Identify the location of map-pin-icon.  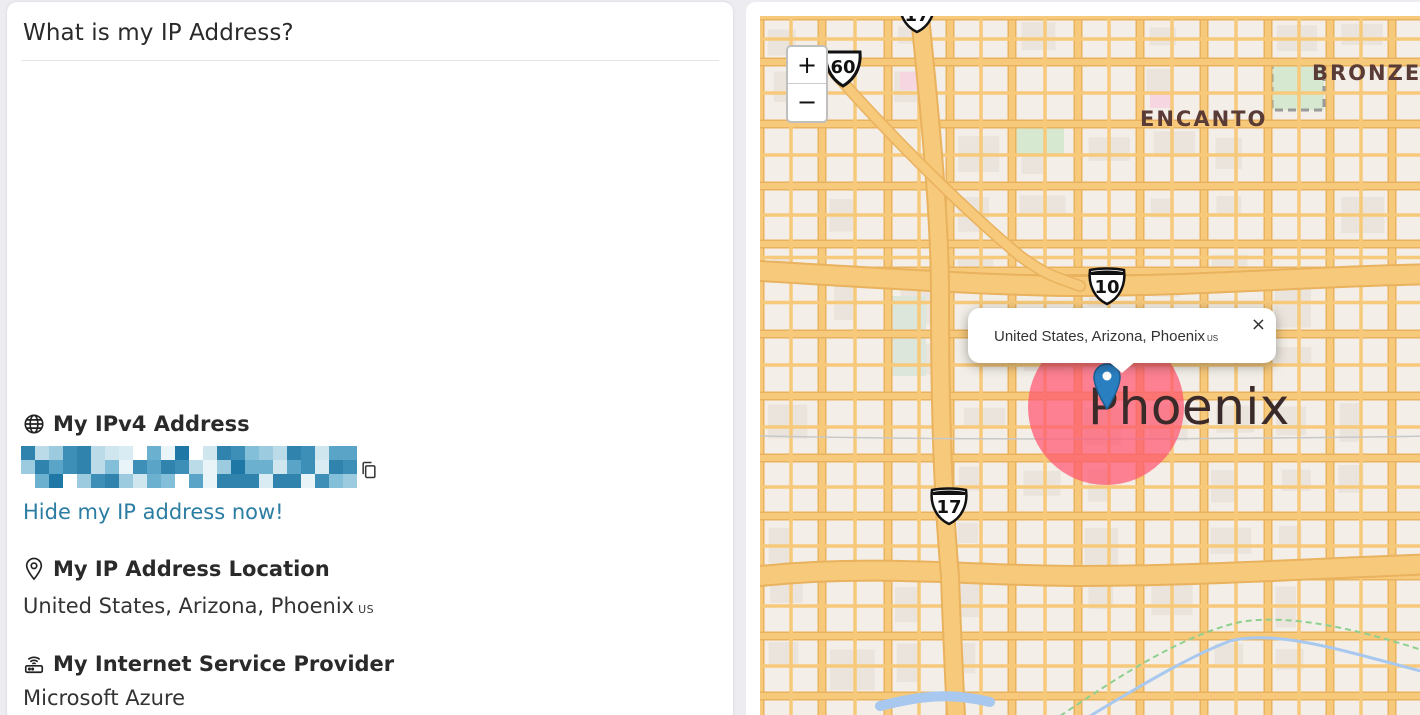
(34, 569).